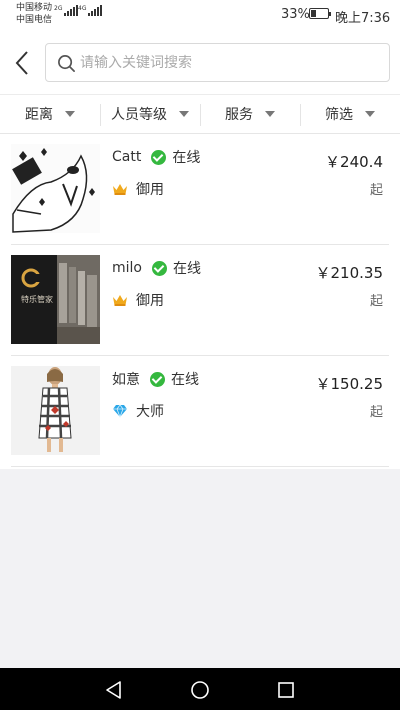 Image resolution: width=400 pixels, height=710 pixels. I want to click on filter-distance: 距离, so click(50, 114).